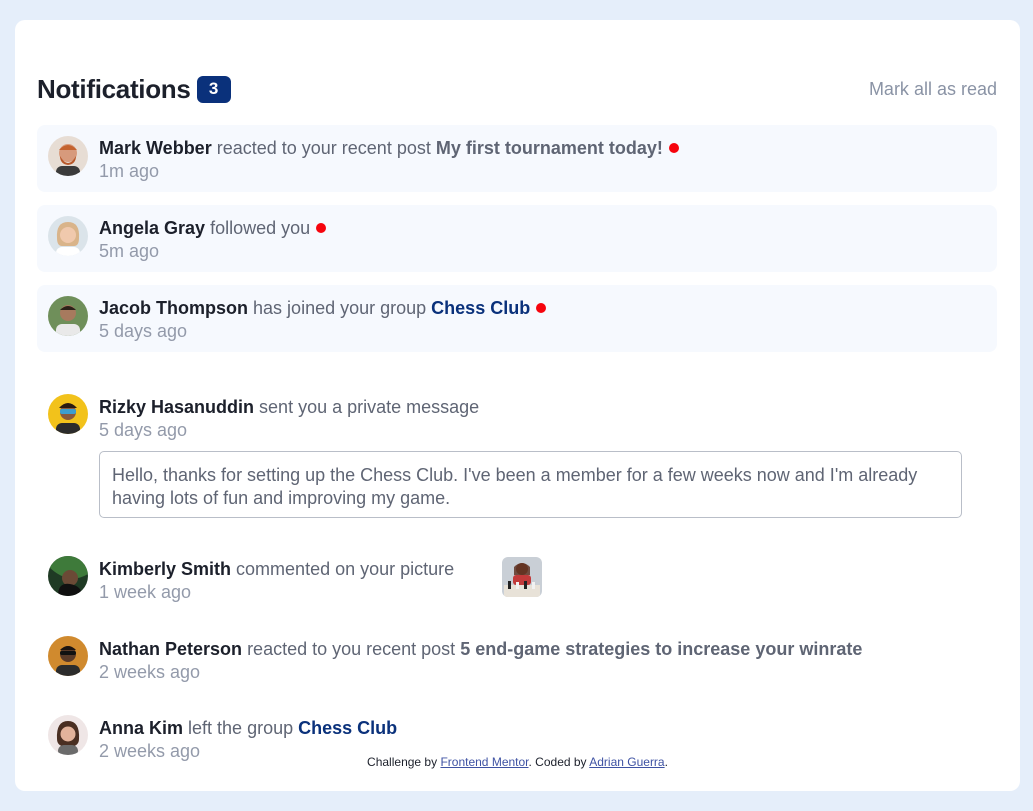 This screenshot has width=1033, height=811. Describe the element at coordinates (345, 569) in the screenshot. I see `action-text: commented on your picture` at that location.